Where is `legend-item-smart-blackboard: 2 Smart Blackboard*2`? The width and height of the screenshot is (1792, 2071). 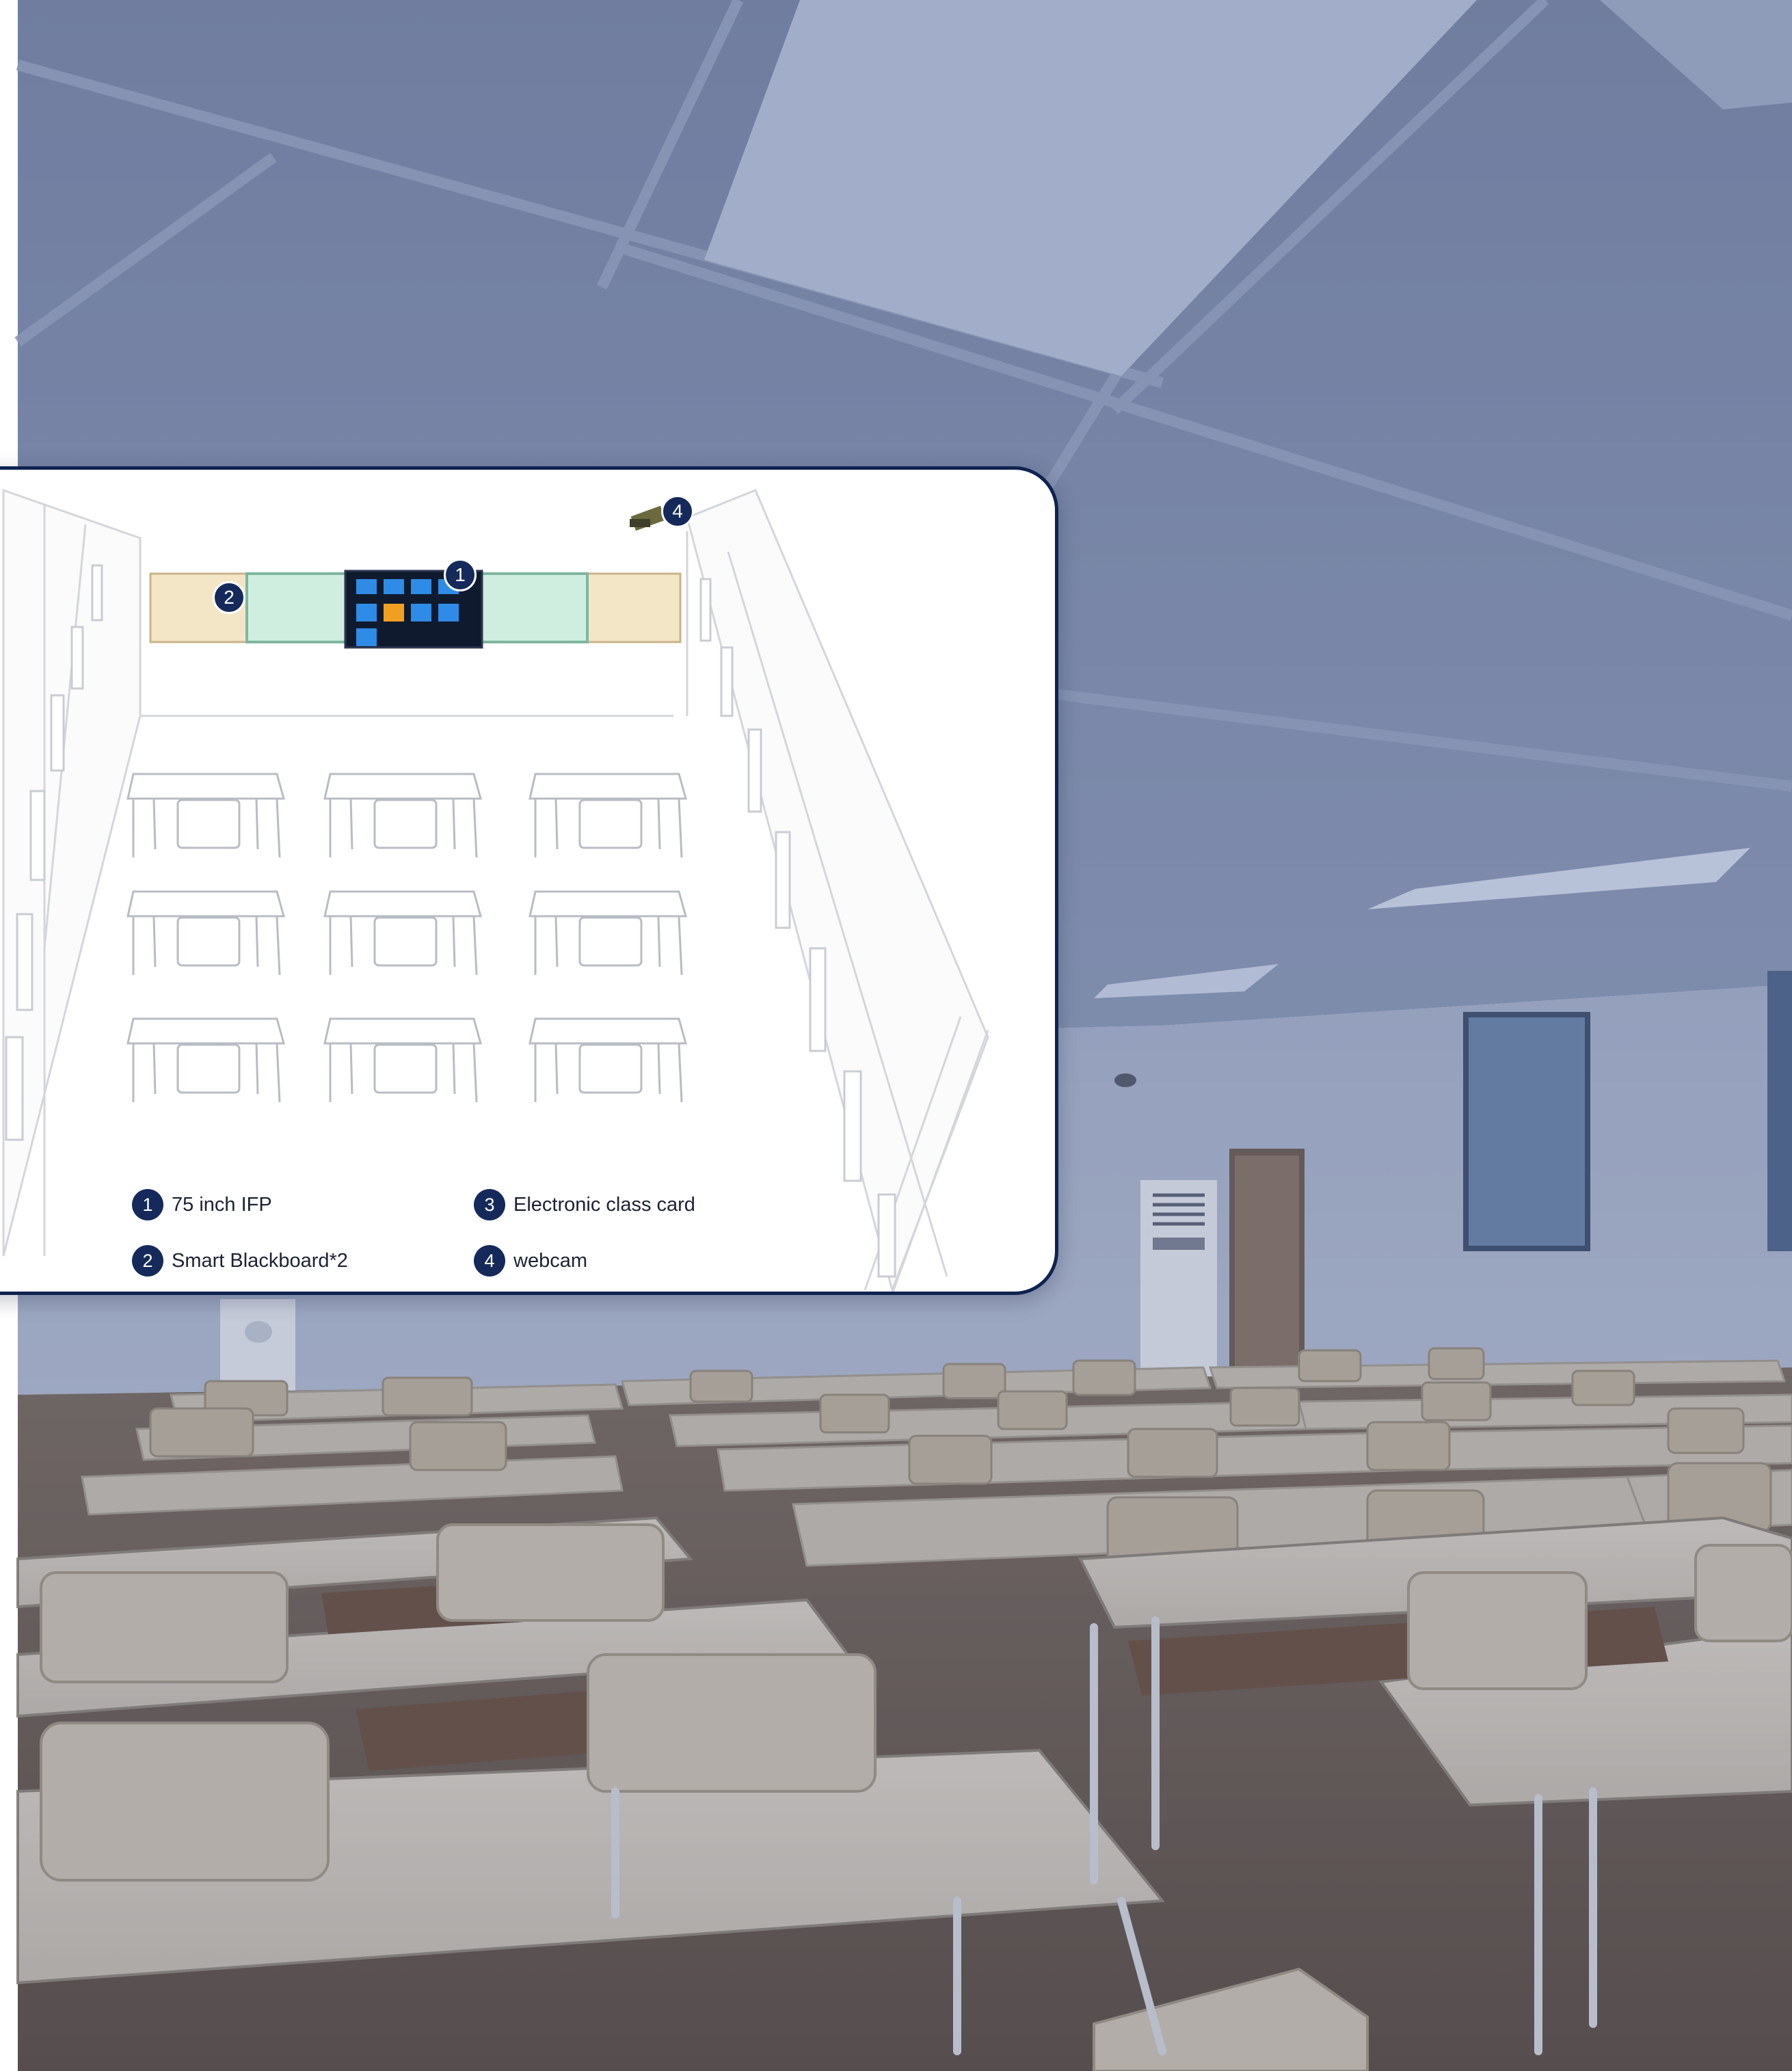
legend-item-smart-blackboard: 2 Smart Blackboard*2 is located at coordinates (240, 1261).